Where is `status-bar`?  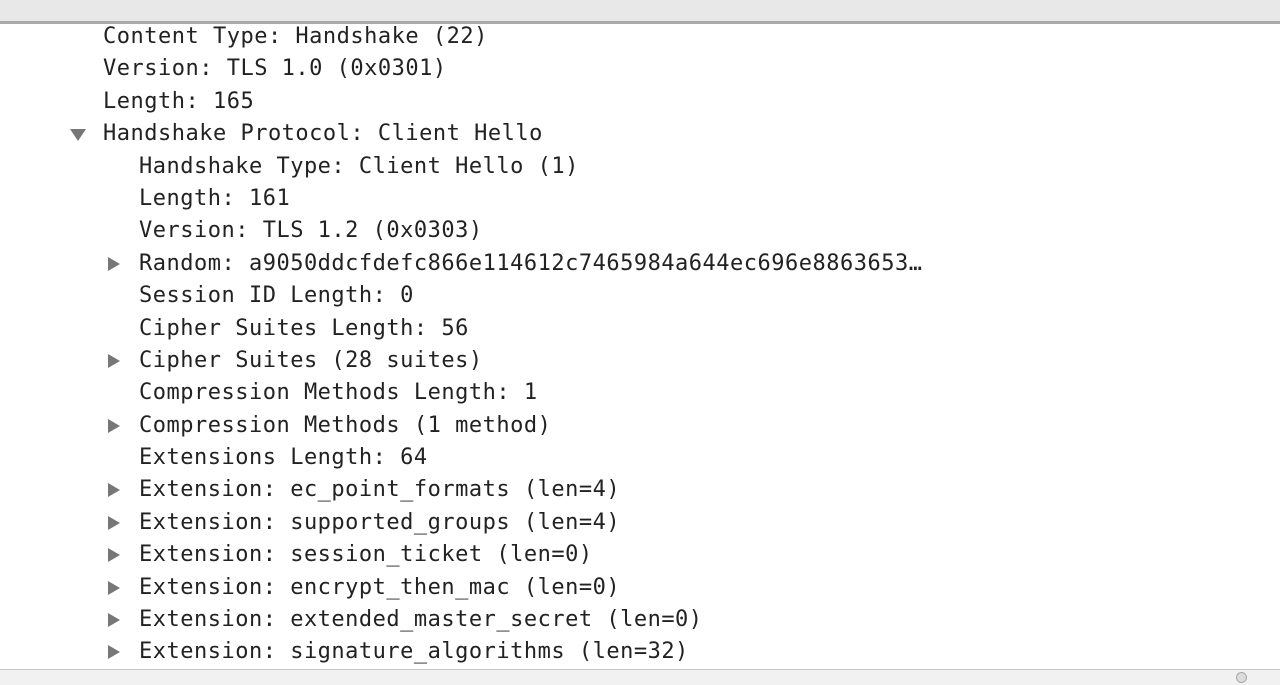 status-bar is located at coordinates (640, 677).